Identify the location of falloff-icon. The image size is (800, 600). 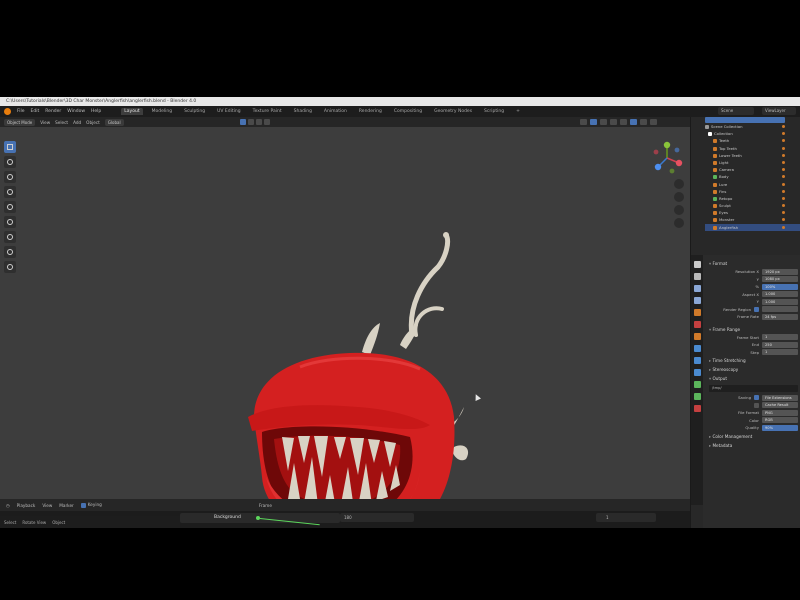
(267, 122).